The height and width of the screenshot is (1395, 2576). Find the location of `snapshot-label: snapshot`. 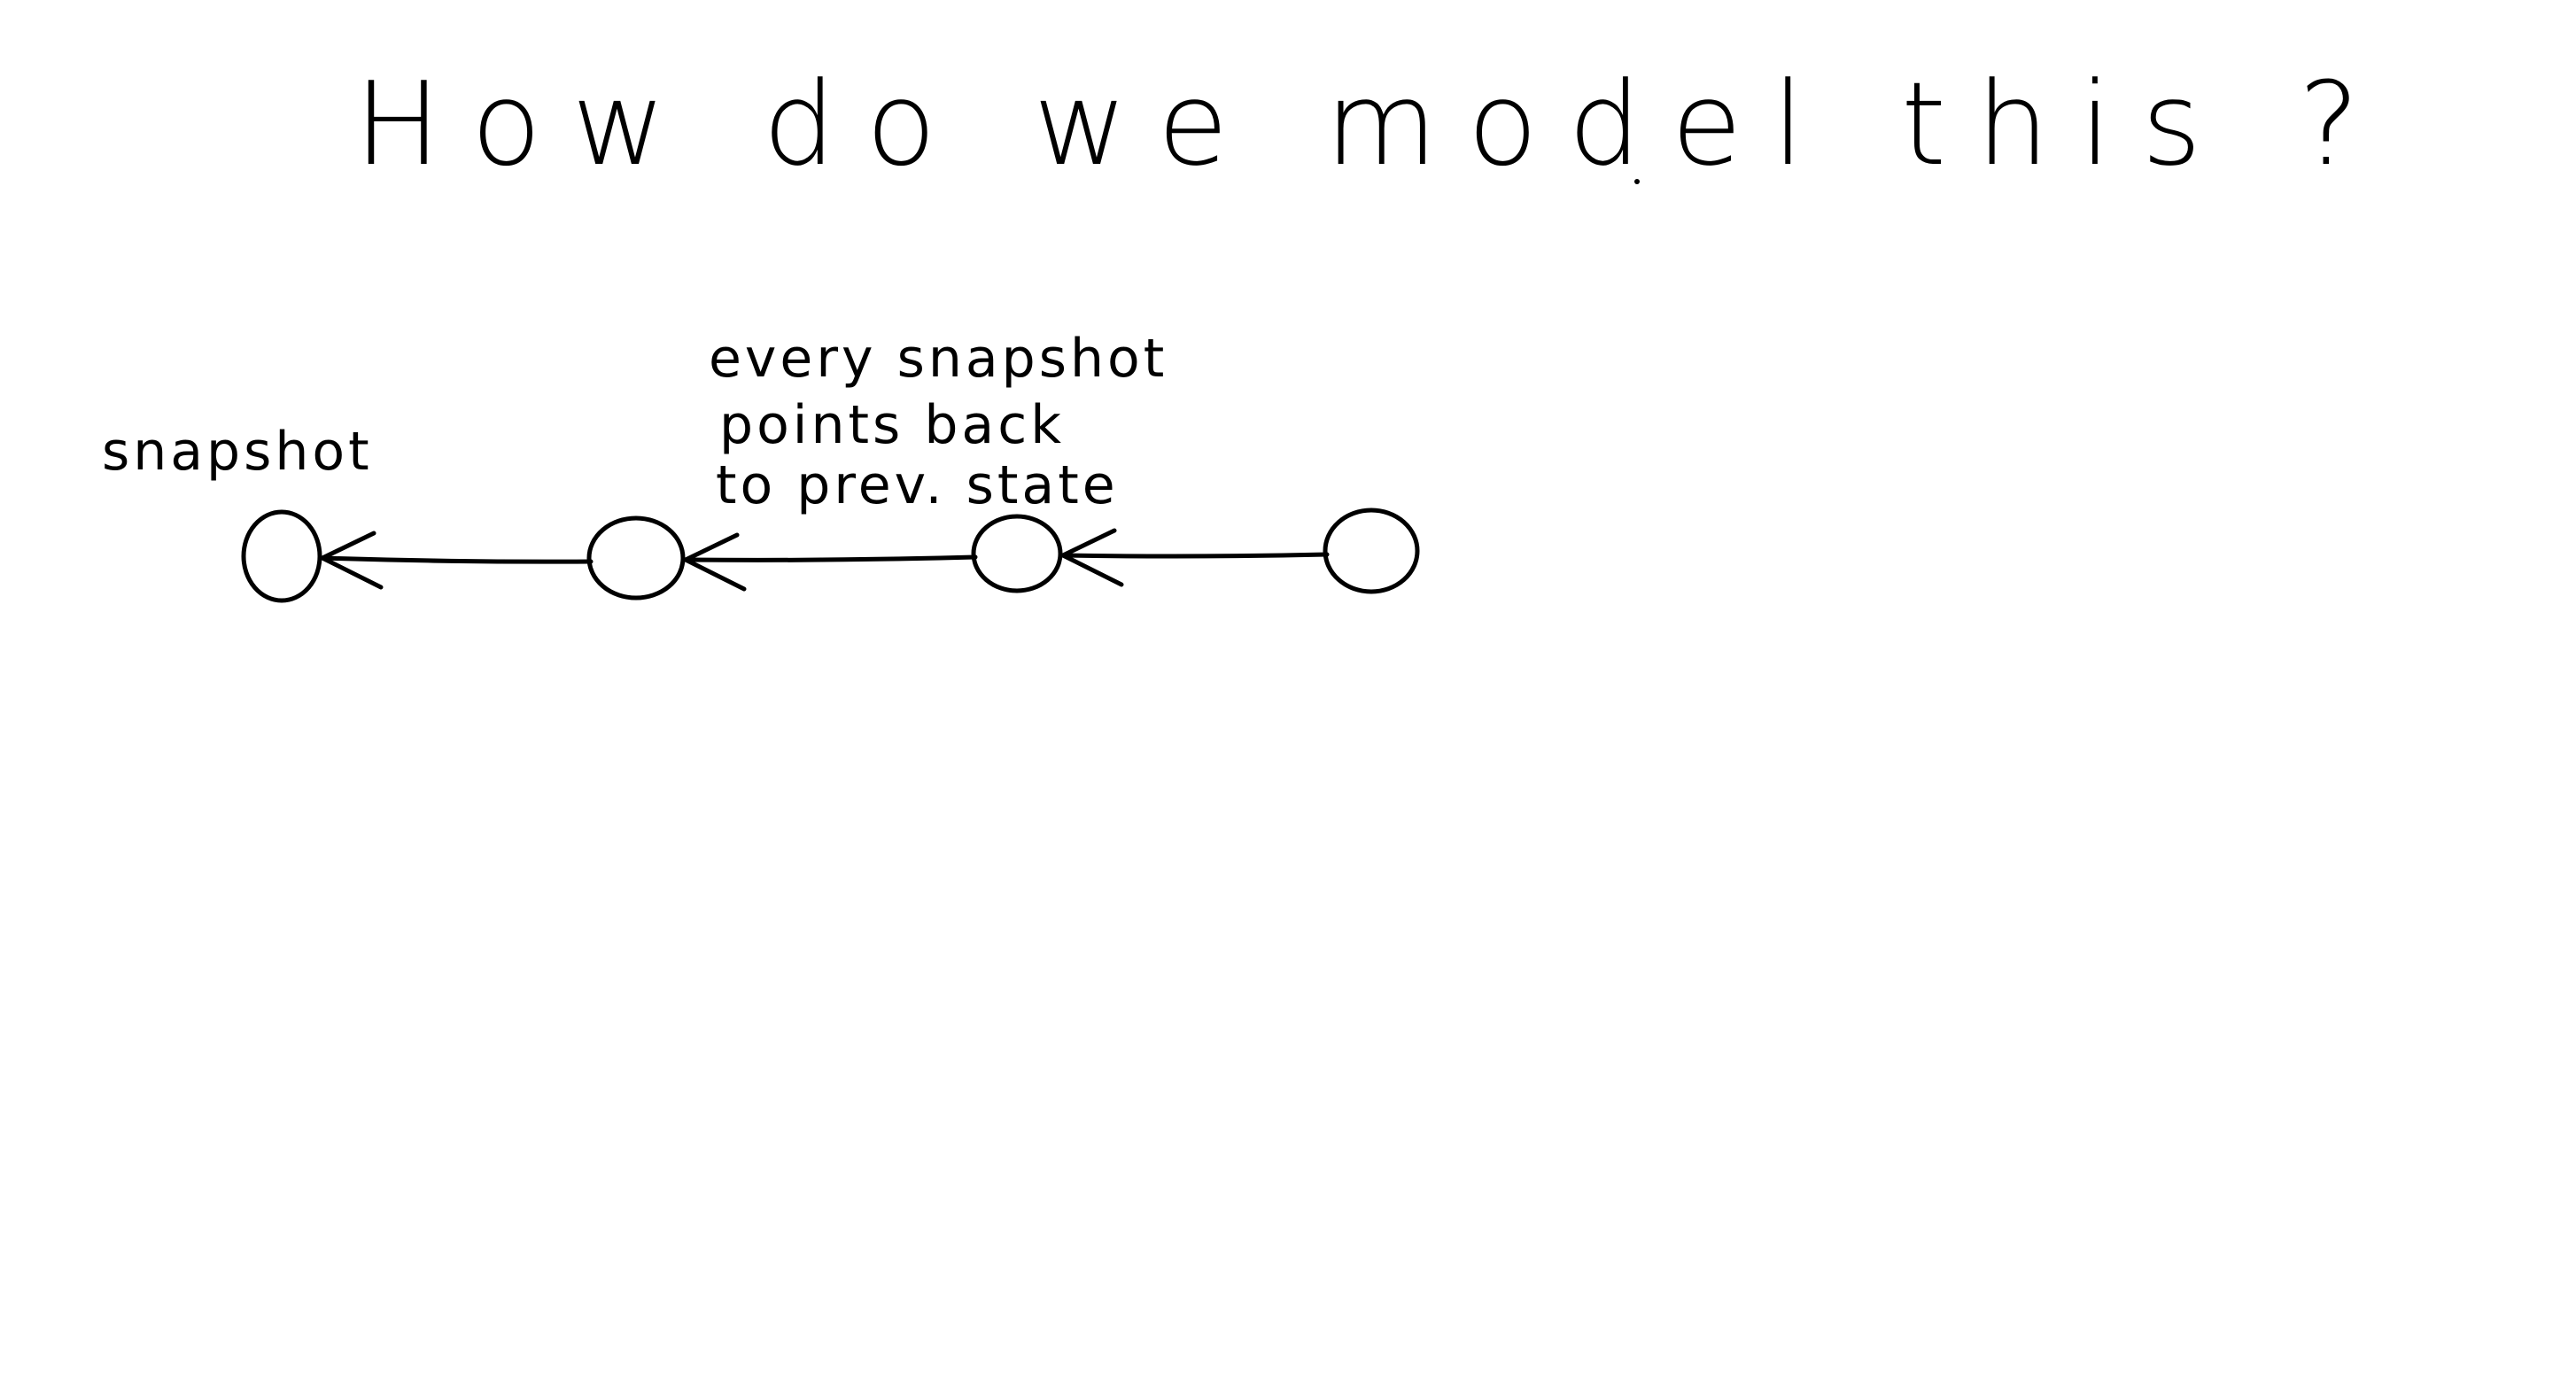

snapshot-label: snapshot is located at coordinates (237, 452).